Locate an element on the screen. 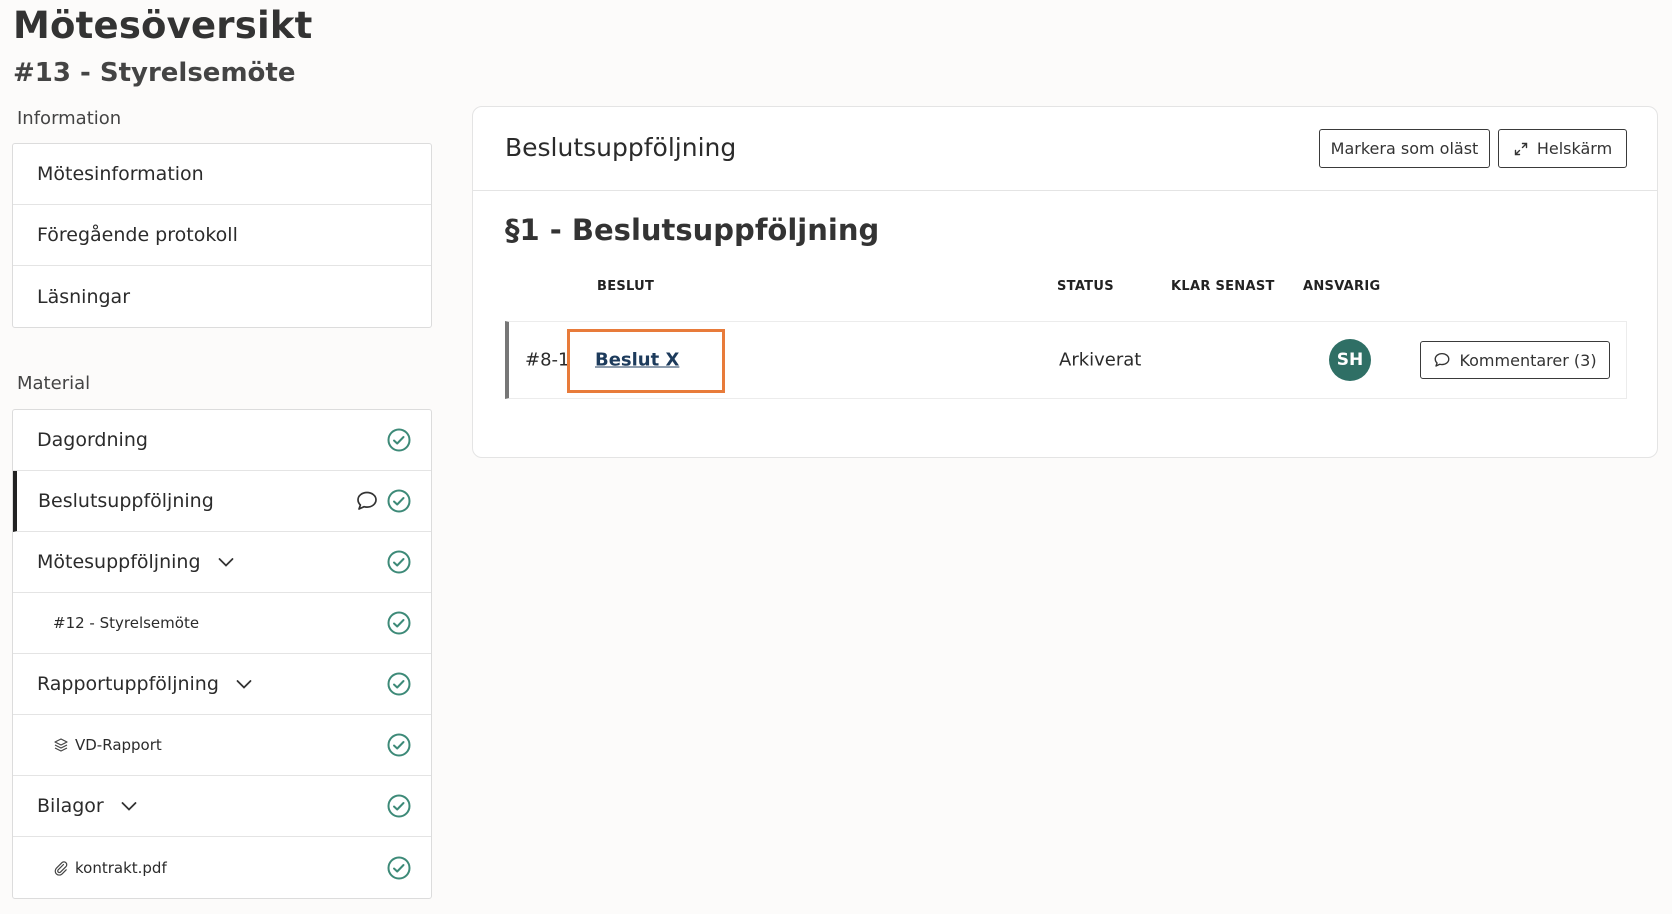 The image size is (1672, 914). column-header-owner: ANSVARIG is located at coordinates (1342, 286).